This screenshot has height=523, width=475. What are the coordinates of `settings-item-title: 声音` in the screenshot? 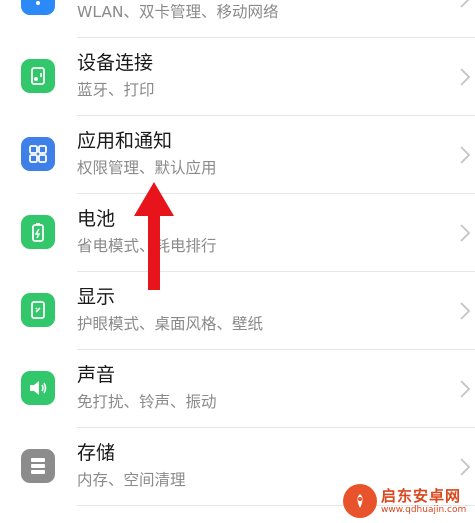 It's located at (96, 375).